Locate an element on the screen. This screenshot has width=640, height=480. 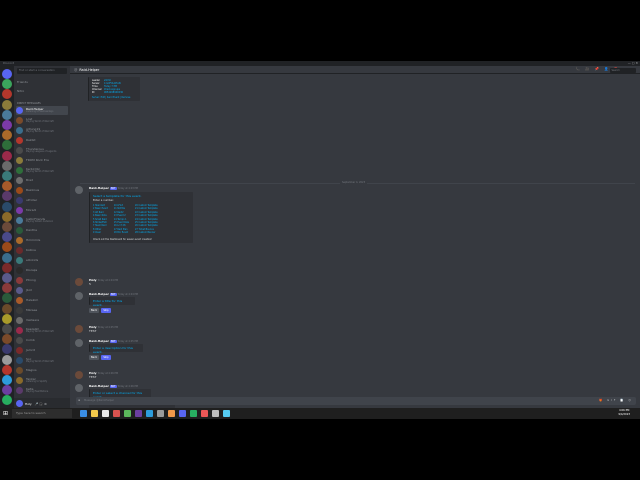
dm-item: Rakbit is located at coordinates (42, 140).